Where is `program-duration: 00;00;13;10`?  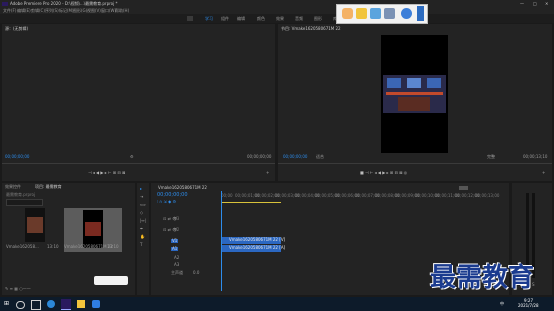
program-duration: 00;00;13;10 is located at coordinates (535, 156).